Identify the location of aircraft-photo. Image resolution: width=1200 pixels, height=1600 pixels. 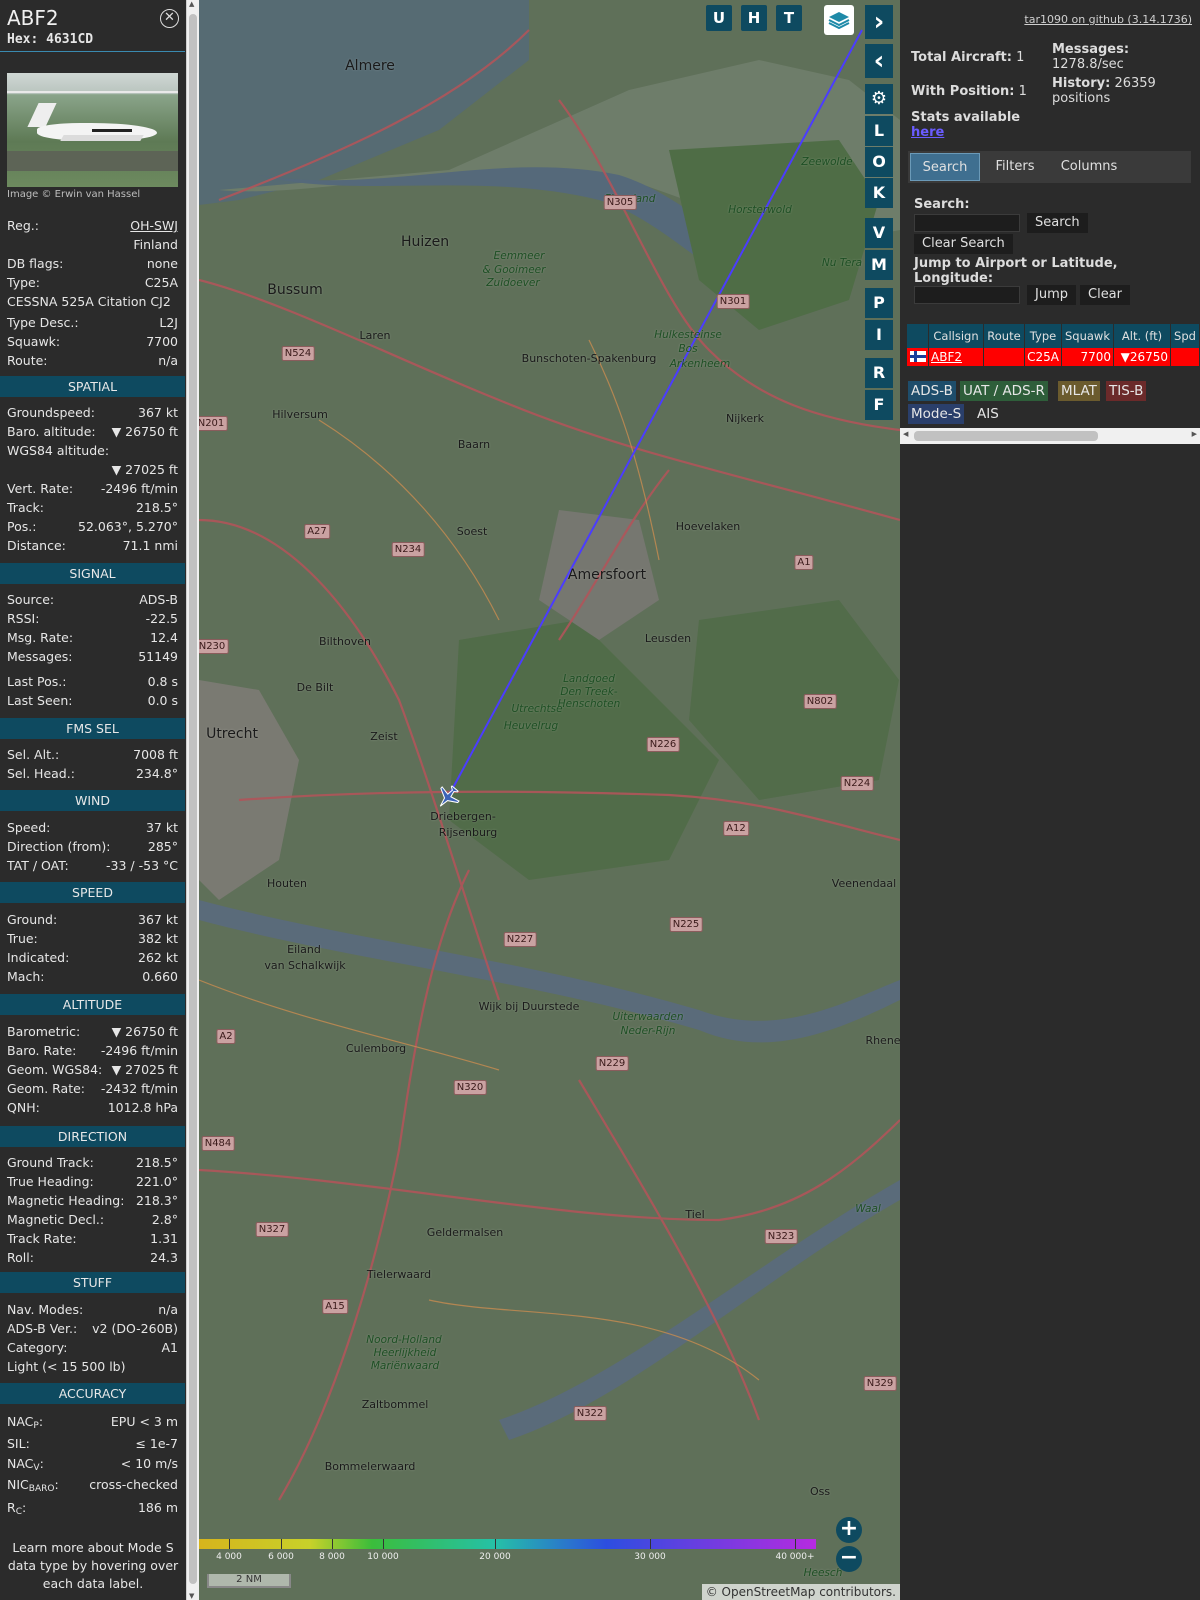
(92, 130).